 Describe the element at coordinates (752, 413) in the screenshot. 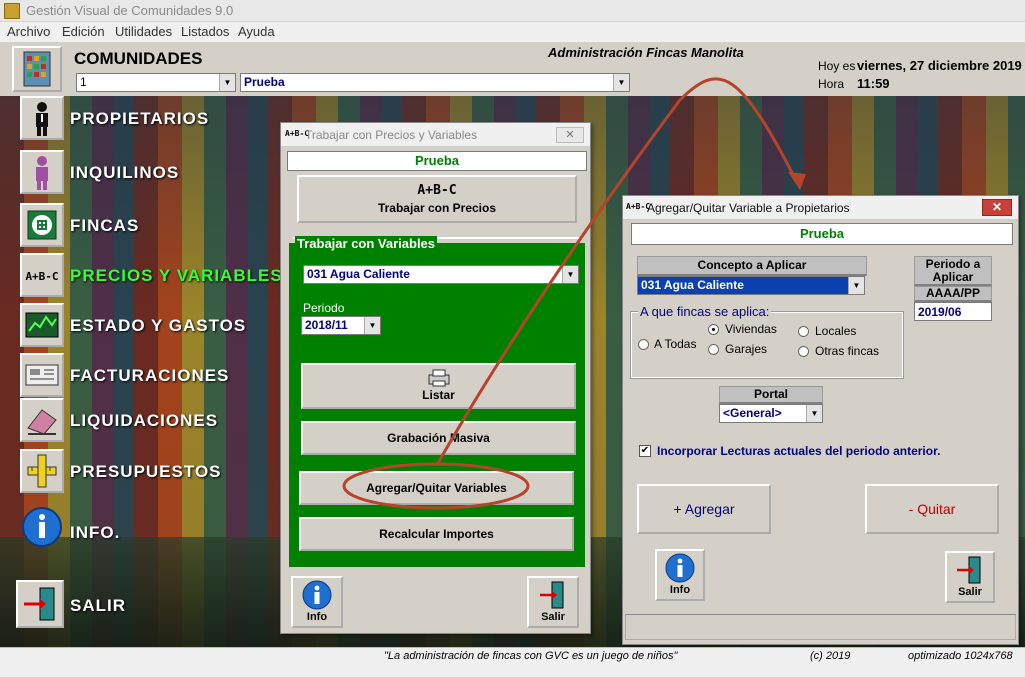

I see `portal-value: <General>` at that location.